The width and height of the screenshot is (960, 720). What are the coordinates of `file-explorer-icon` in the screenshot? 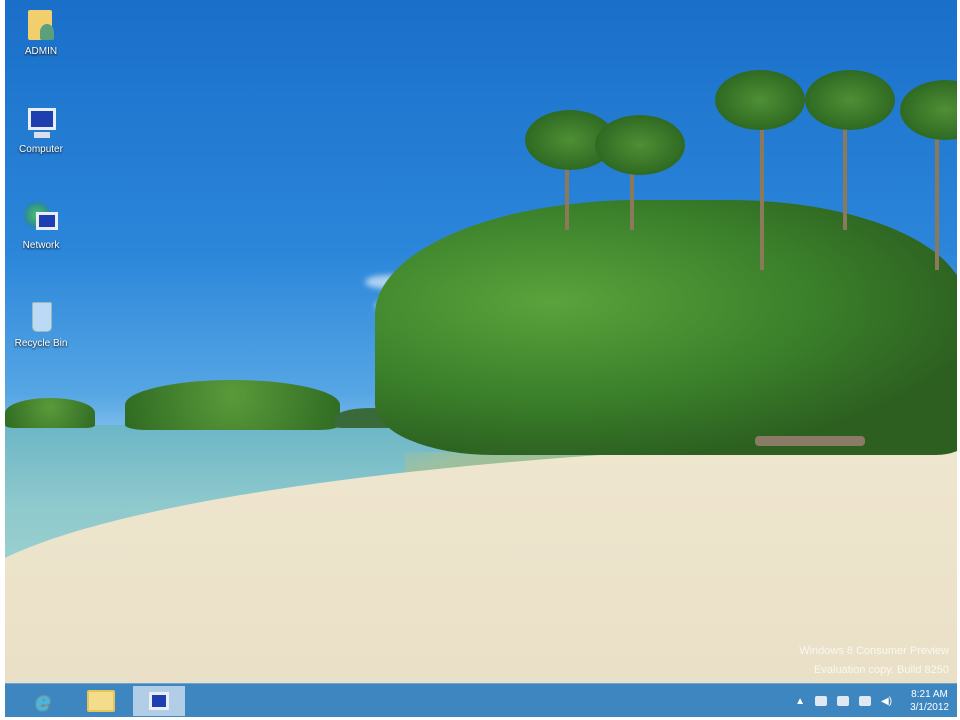 It's located at (101, 701).